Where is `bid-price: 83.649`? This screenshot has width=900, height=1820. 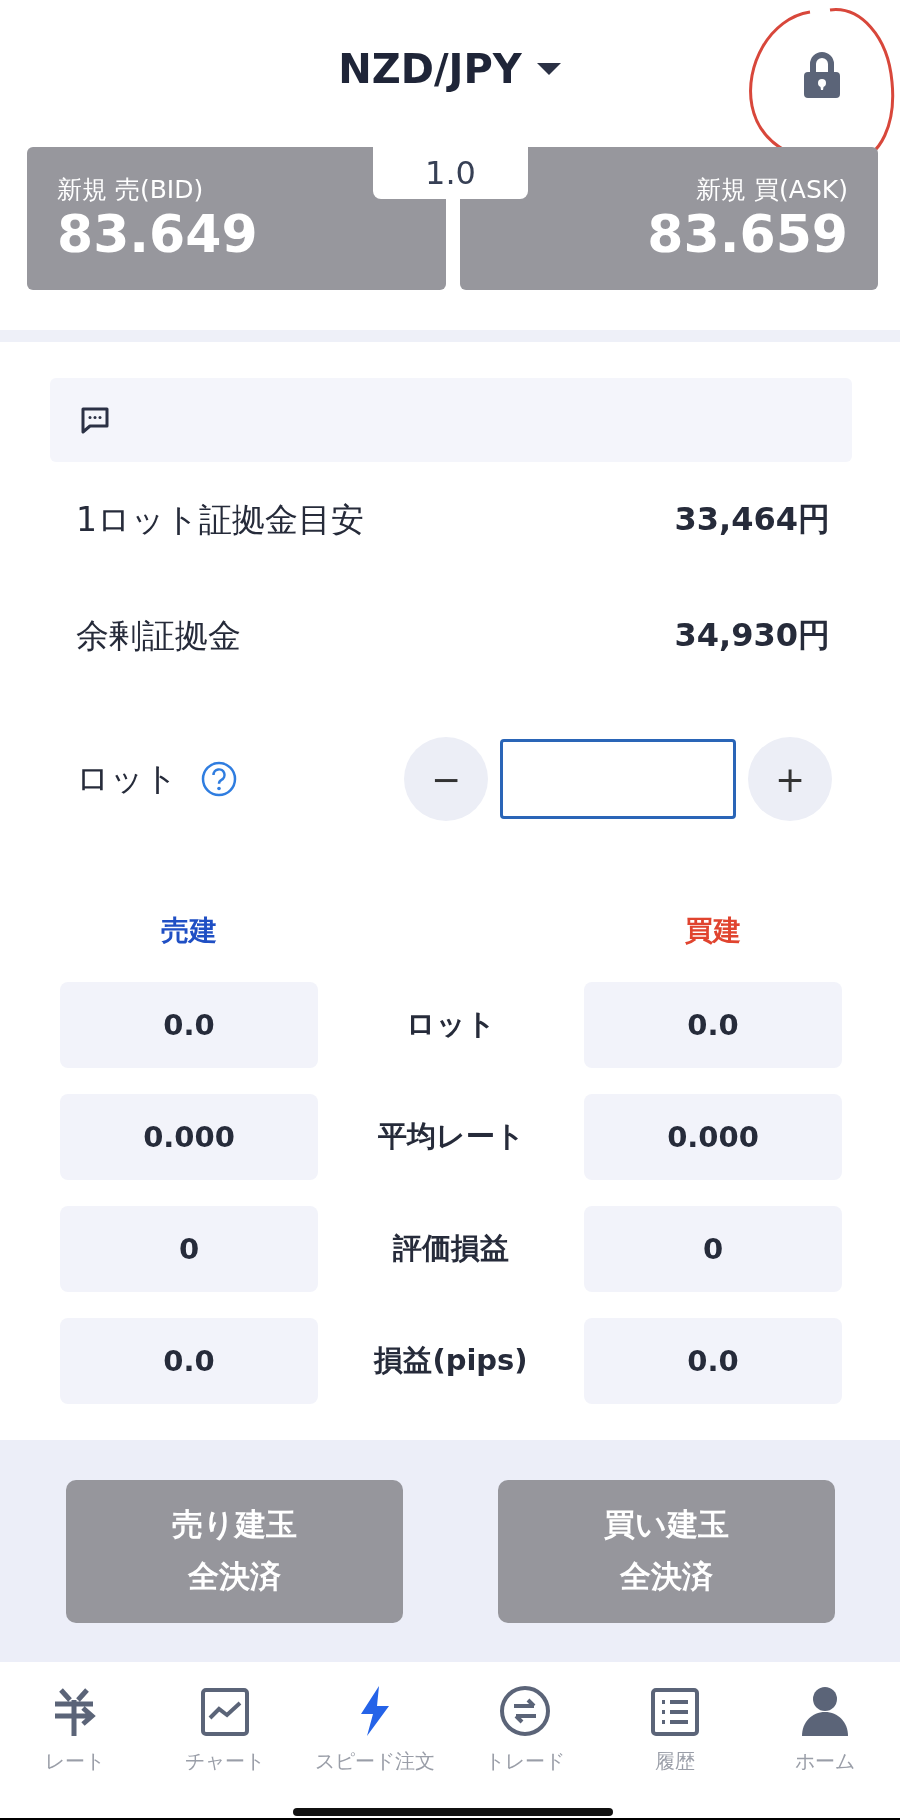
bid-price: 83.649 is located at coordinates (158, 235).